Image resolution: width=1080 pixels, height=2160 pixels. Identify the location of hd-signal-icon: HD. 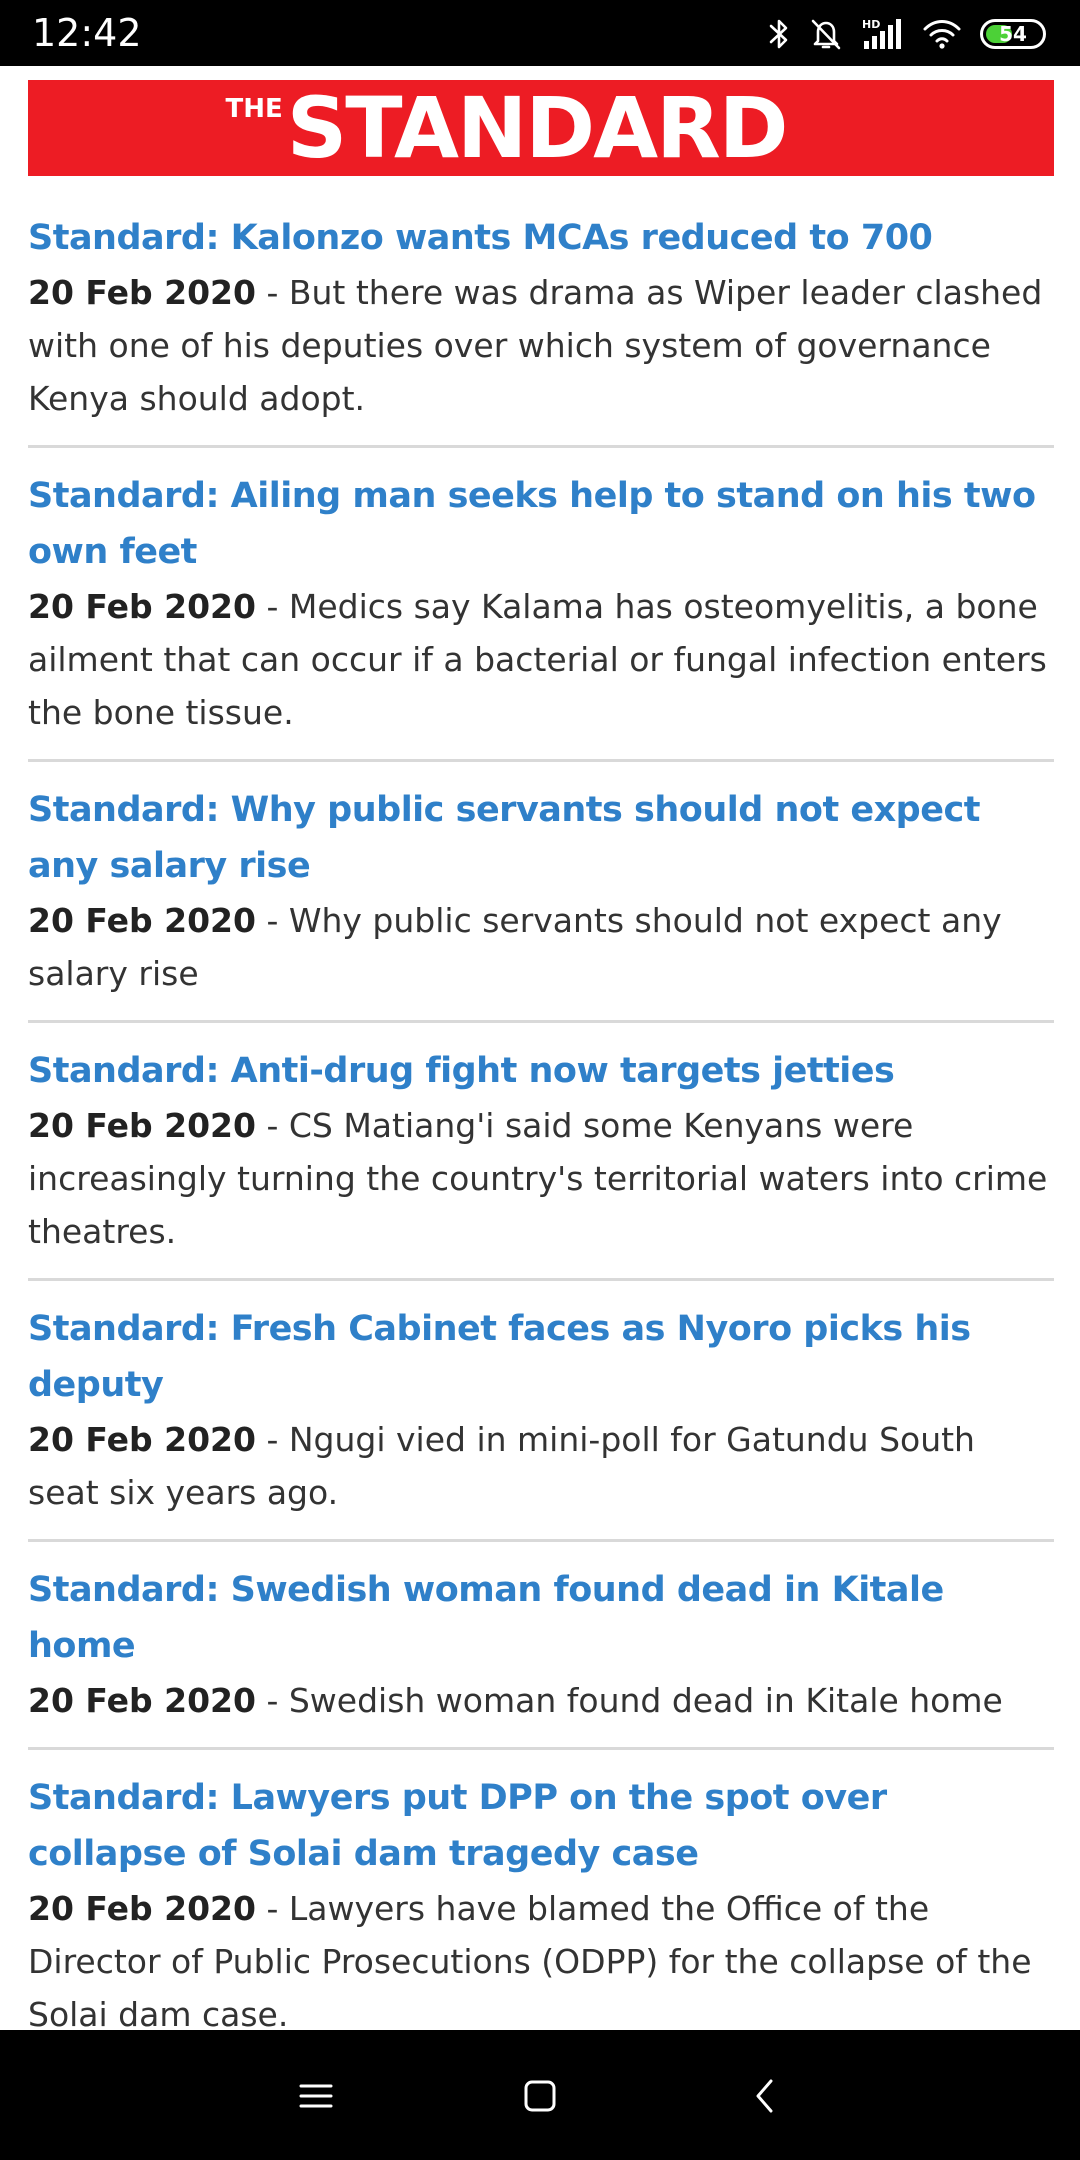
(883, 34).